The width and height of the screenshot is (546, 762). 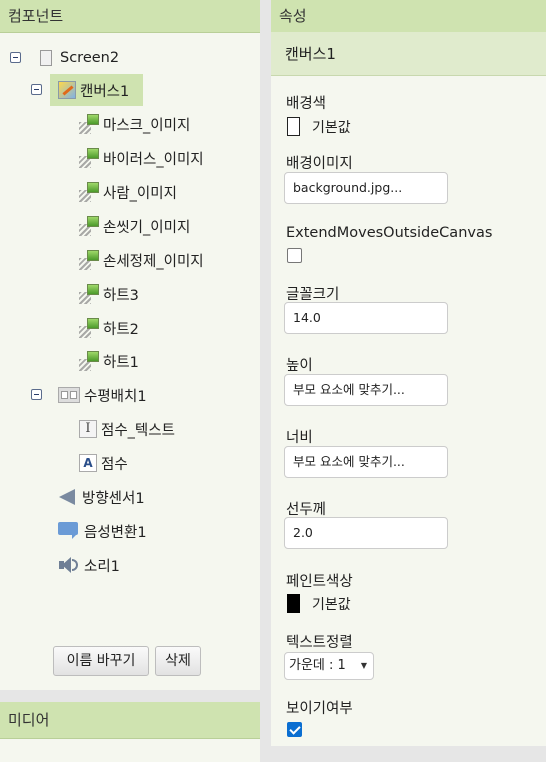 I want to click on tree-item-canvas: 캔버스1, so click(x=93, y=90).